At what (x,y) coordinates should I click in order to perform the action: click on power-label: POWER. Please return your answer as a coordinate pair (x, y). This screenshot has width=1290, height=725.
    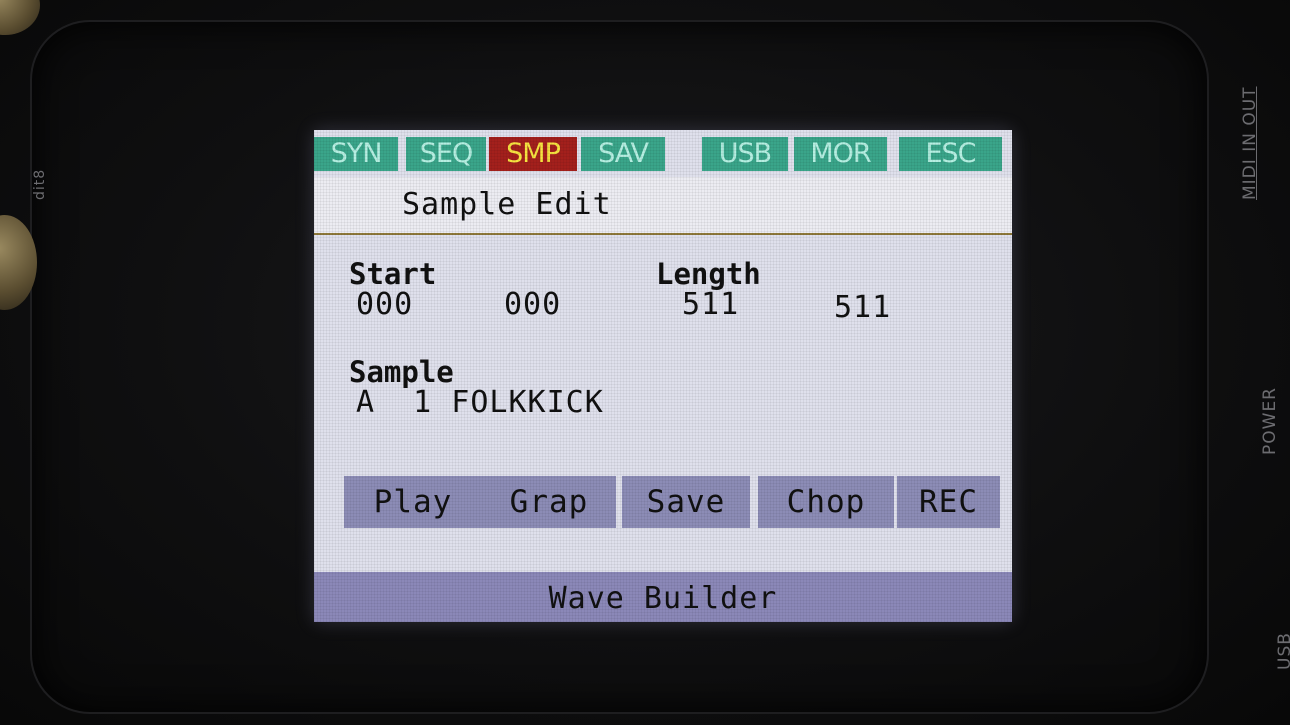
    Looking at the image, I should click on (1270, 421).